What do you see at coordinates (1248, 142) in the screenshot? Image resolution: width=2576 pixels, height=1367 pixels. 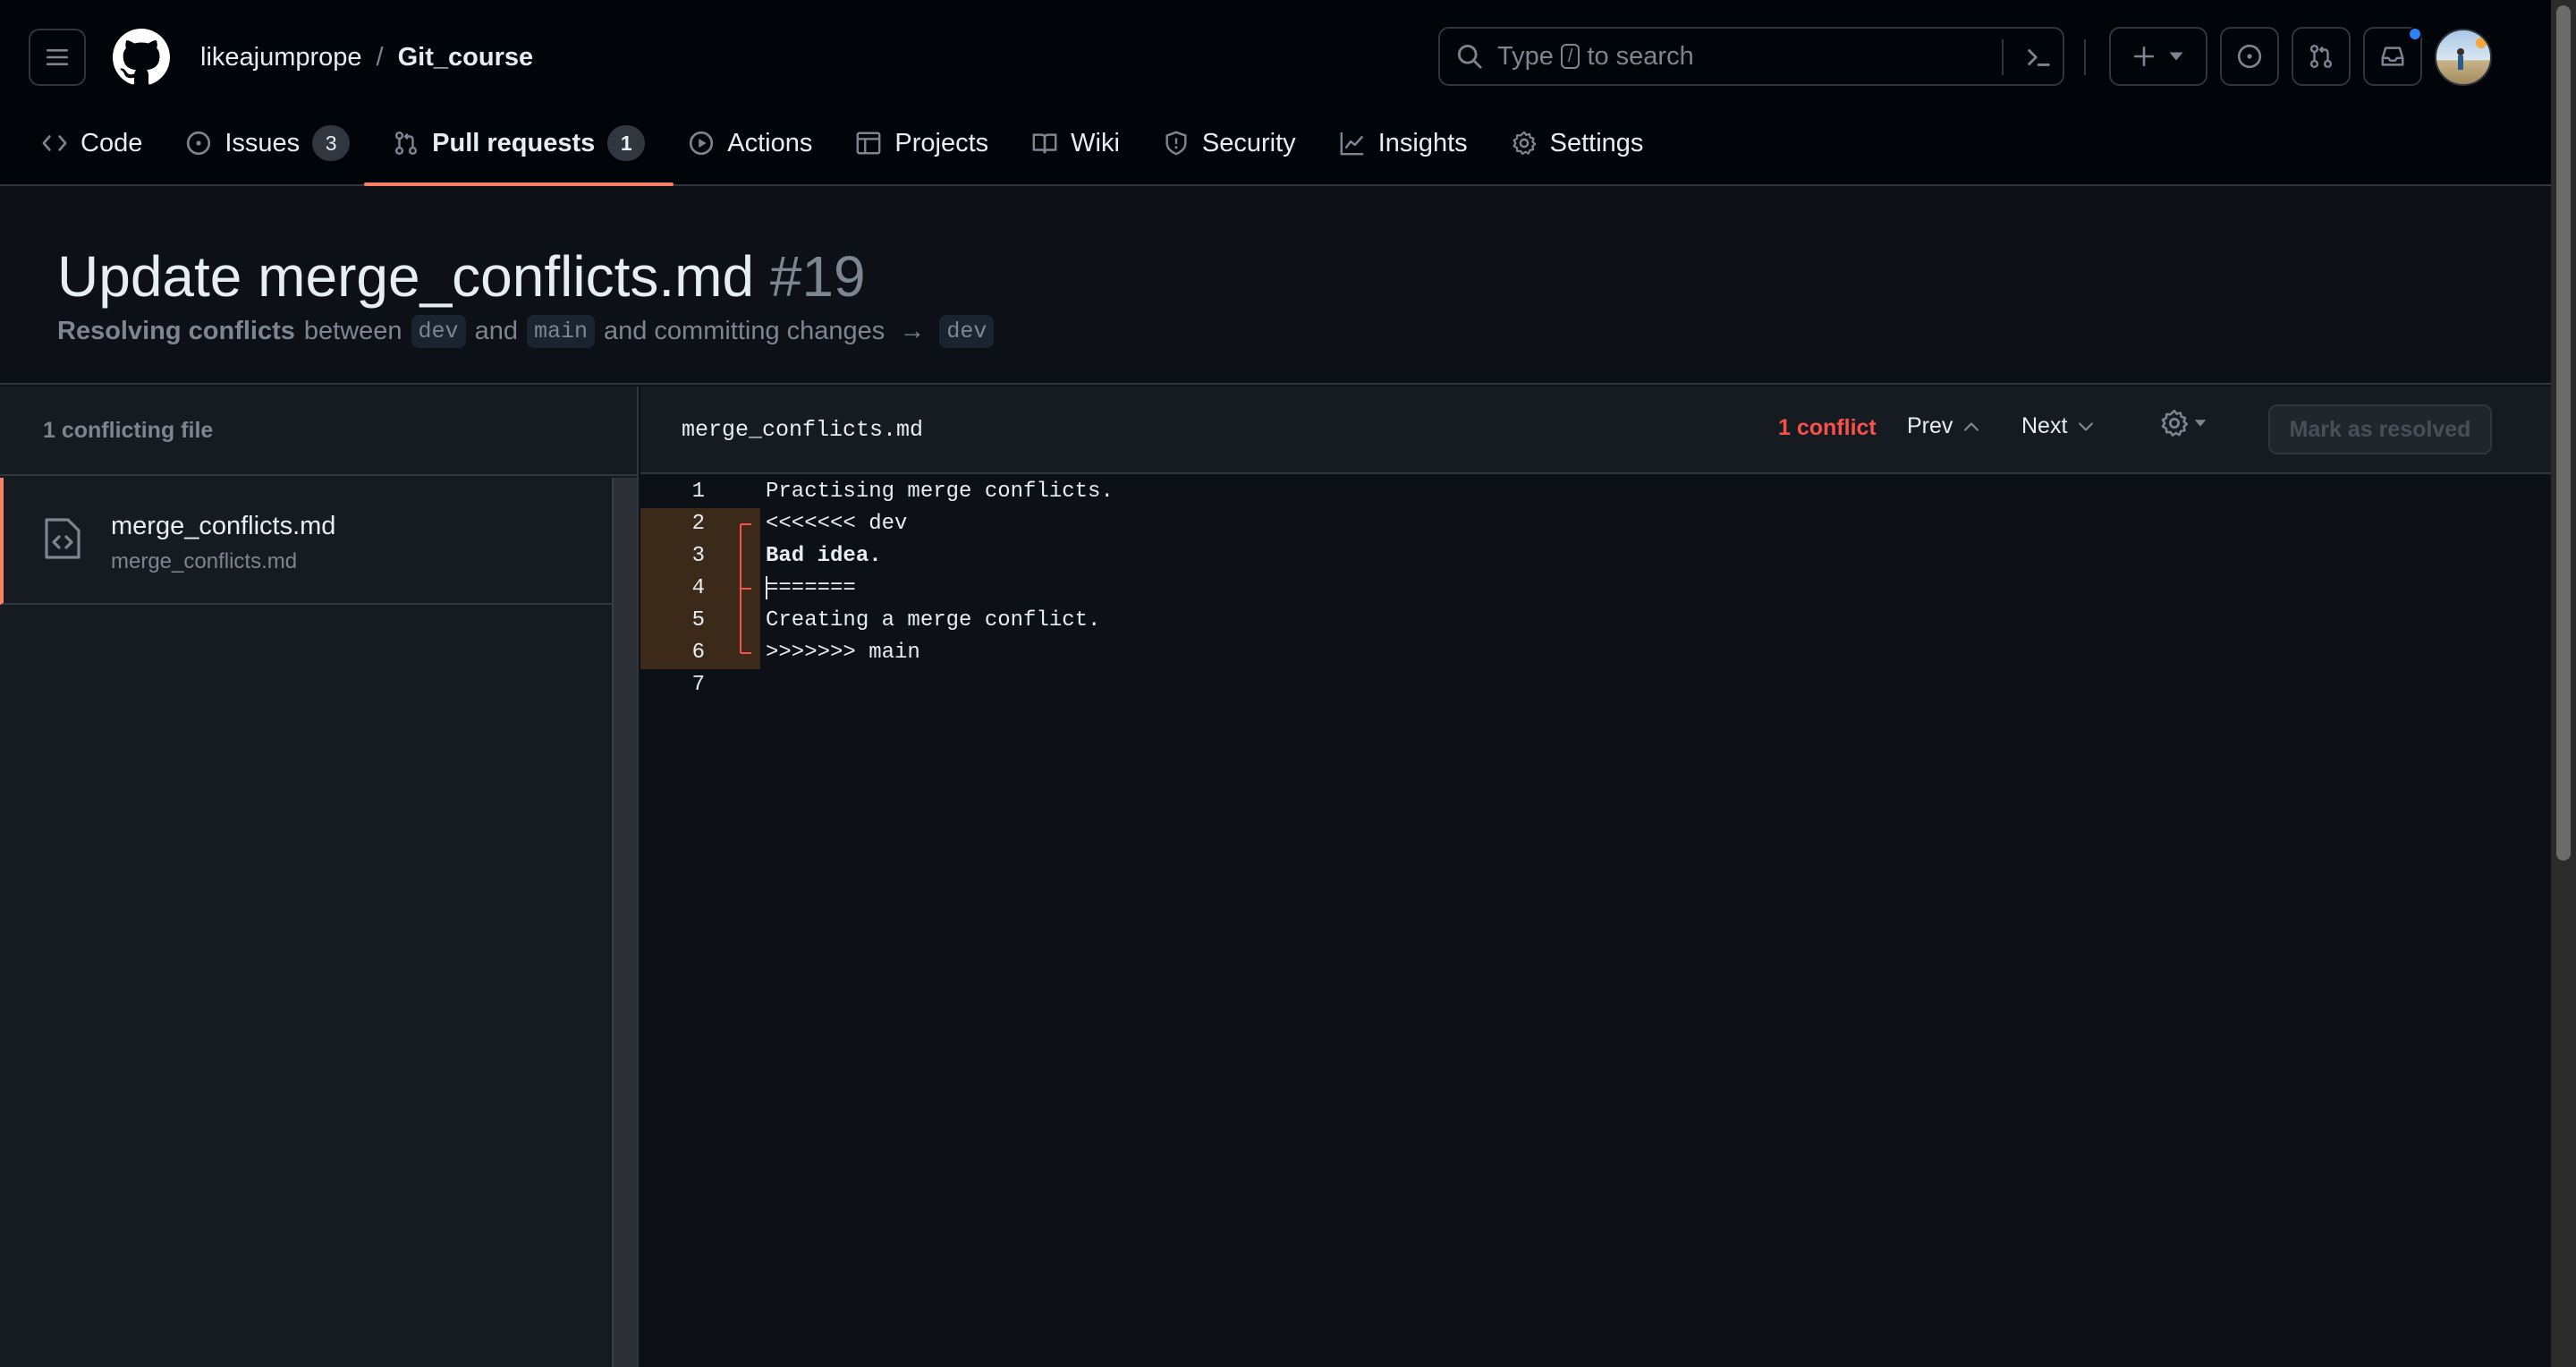 I see `tab-label: Security` at bounding box center [1248, 142].